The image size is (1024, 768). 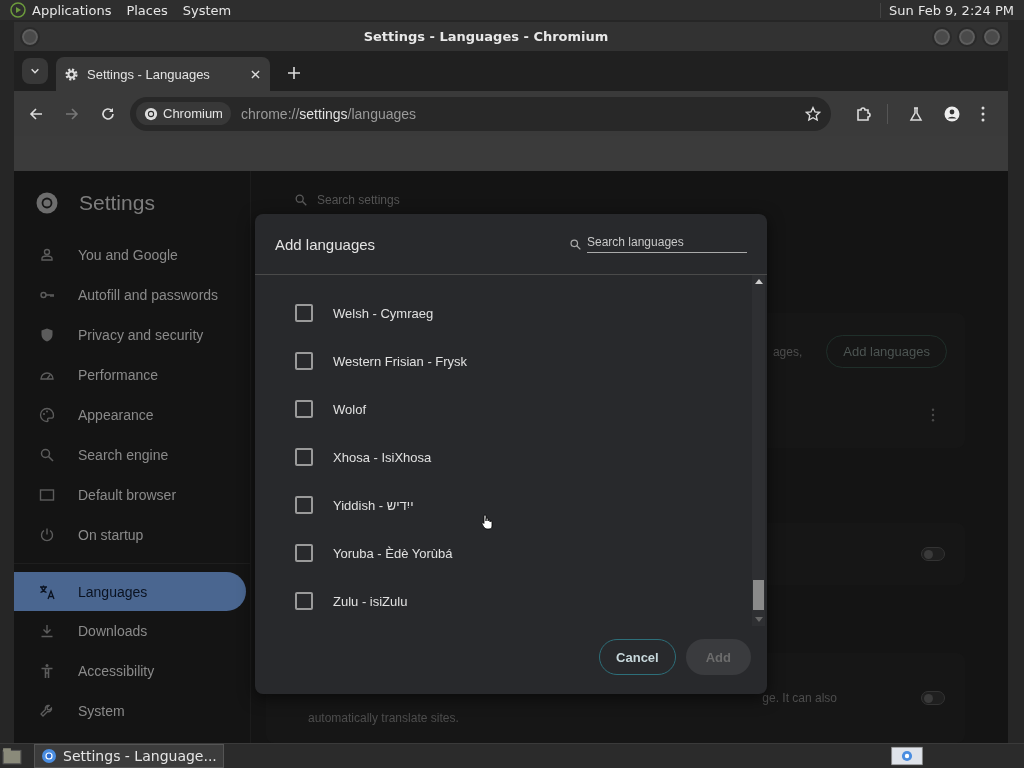 What do you see at coordinates (758, 281) in the screenshot?
I see `scroll-up-icon` at bounding box center [758, 281].